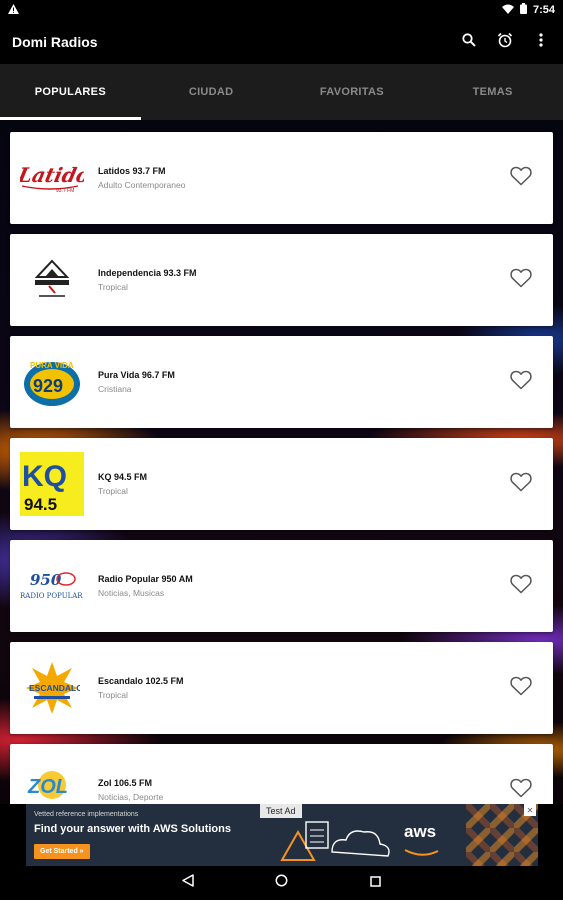 The image size is (563, 900). Describe the element at coordinates (507, 10) in the screenshot. I see `wifi-icon` at that location.